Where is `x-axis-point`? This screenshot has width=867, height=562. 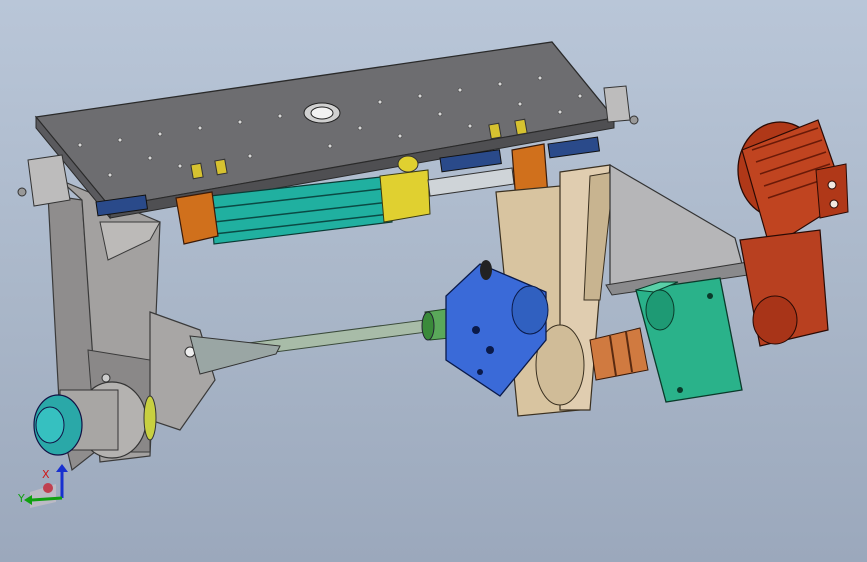 x-axis-point is located at coordinates (48, 488).